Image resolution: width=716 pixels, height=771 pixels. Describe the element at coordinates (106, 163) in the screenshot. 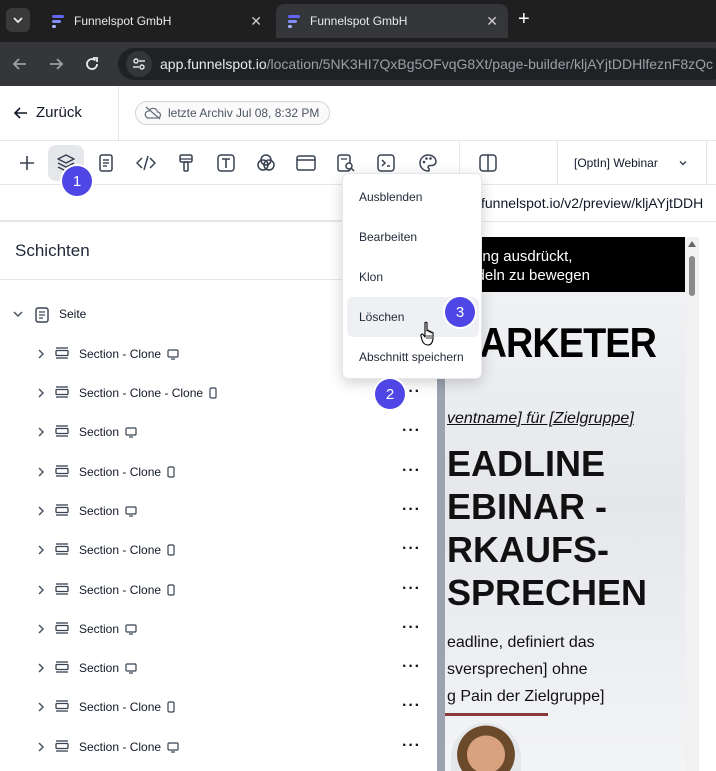

I see `pages-button` at that location.